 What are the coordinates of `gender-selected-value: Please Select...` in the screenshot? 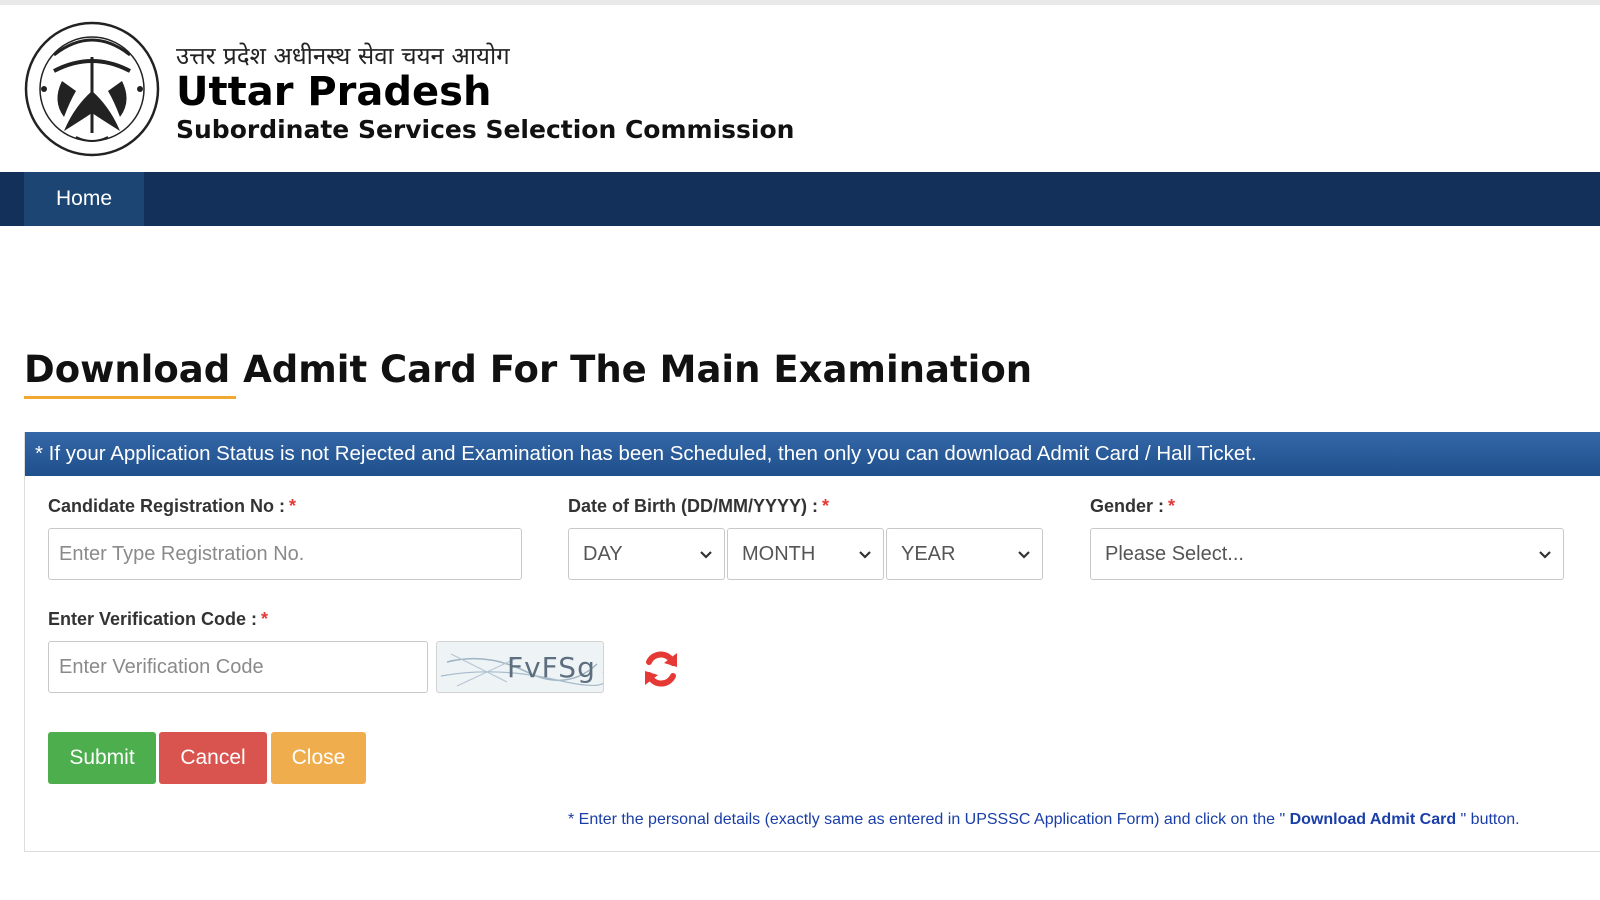 It's located at (1174, 553).